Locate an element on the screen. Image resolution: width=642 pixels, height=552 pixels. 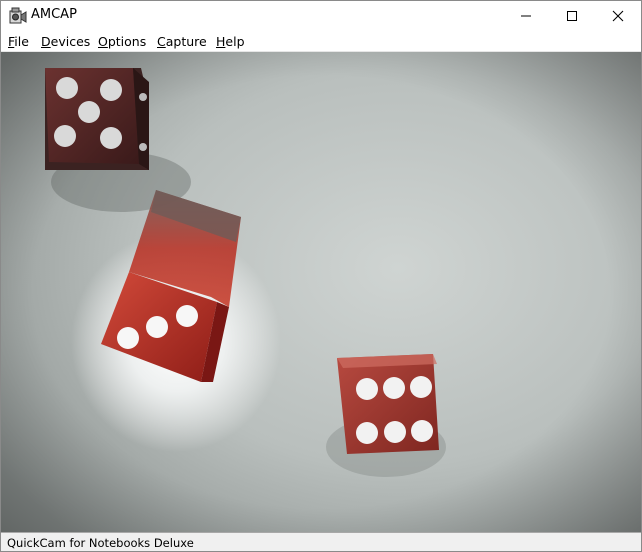
menu-options: Options is located at coordinates (122, 41).